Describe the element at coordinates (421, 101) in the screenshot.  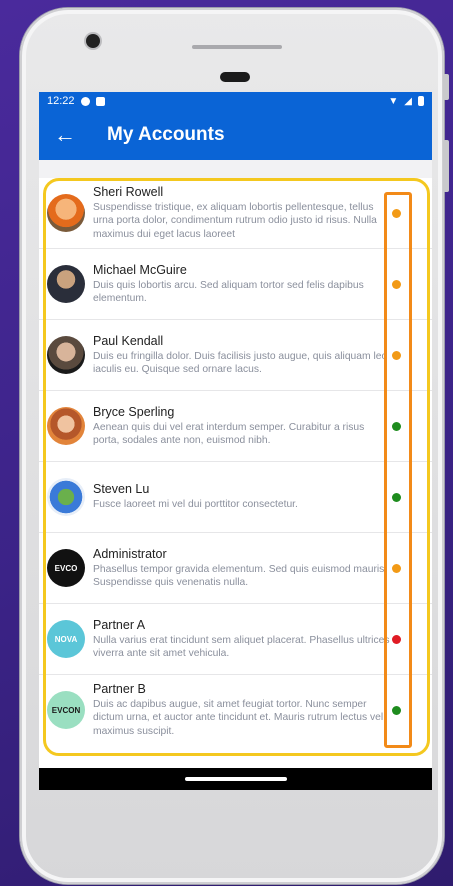
I see `battery-icon` at that location.